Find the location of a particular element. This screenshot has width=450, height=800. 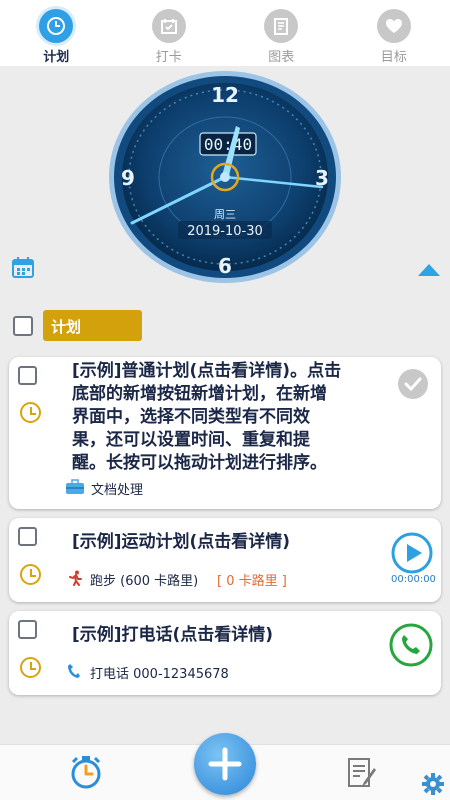

plan-card-phone: [示例]打电话(点击看详情) 打电话 000-12345678 is located at coordinates (225, 653).